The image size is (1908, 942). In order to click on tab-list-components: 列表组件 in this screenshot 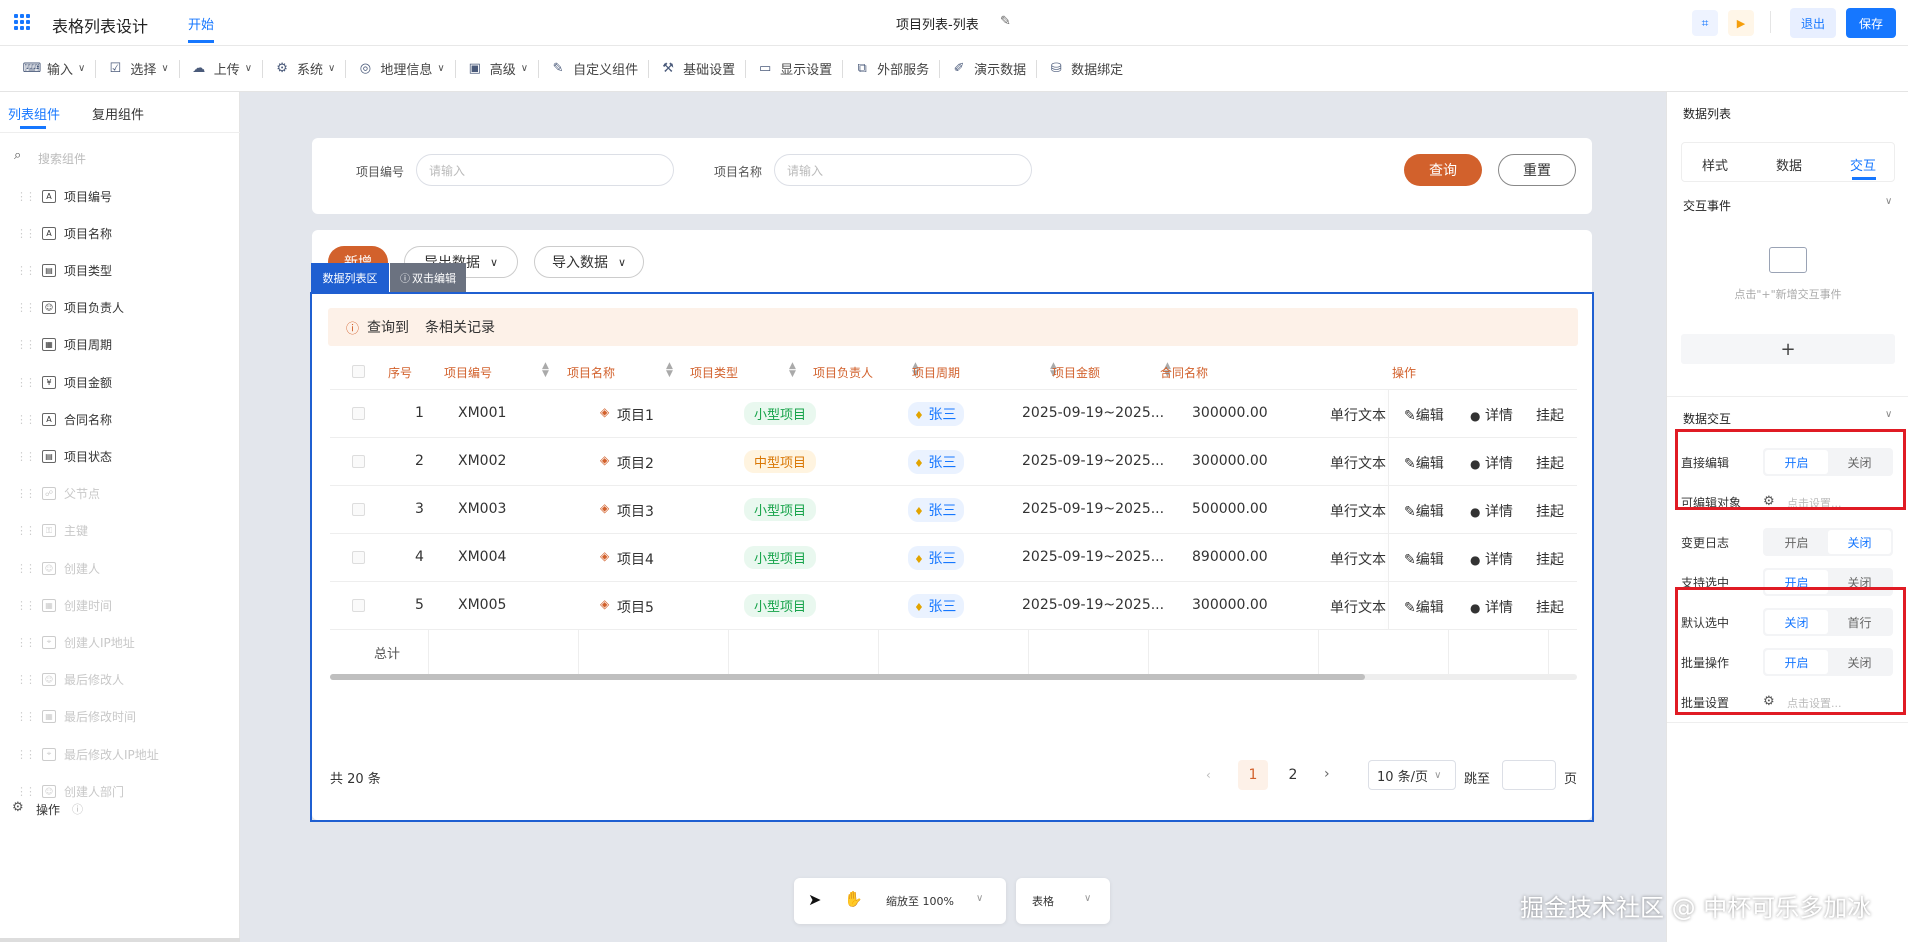, I will do `click(34, 113)`.